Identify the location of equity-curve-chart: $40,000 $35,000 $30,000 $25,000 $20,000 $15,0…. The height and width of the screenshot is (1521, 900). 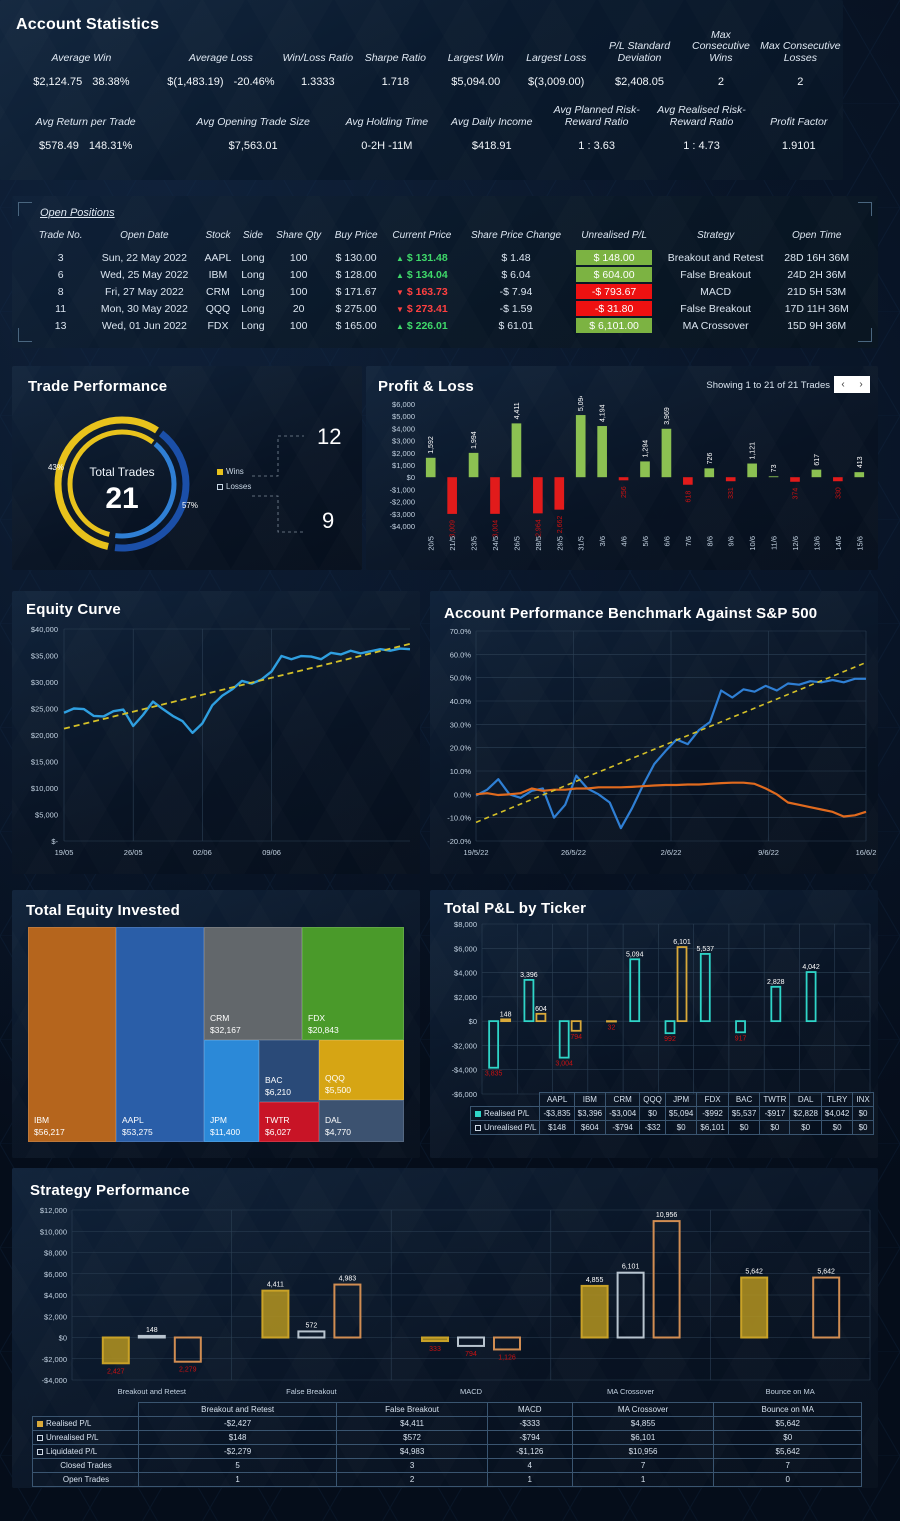
(216, 745).